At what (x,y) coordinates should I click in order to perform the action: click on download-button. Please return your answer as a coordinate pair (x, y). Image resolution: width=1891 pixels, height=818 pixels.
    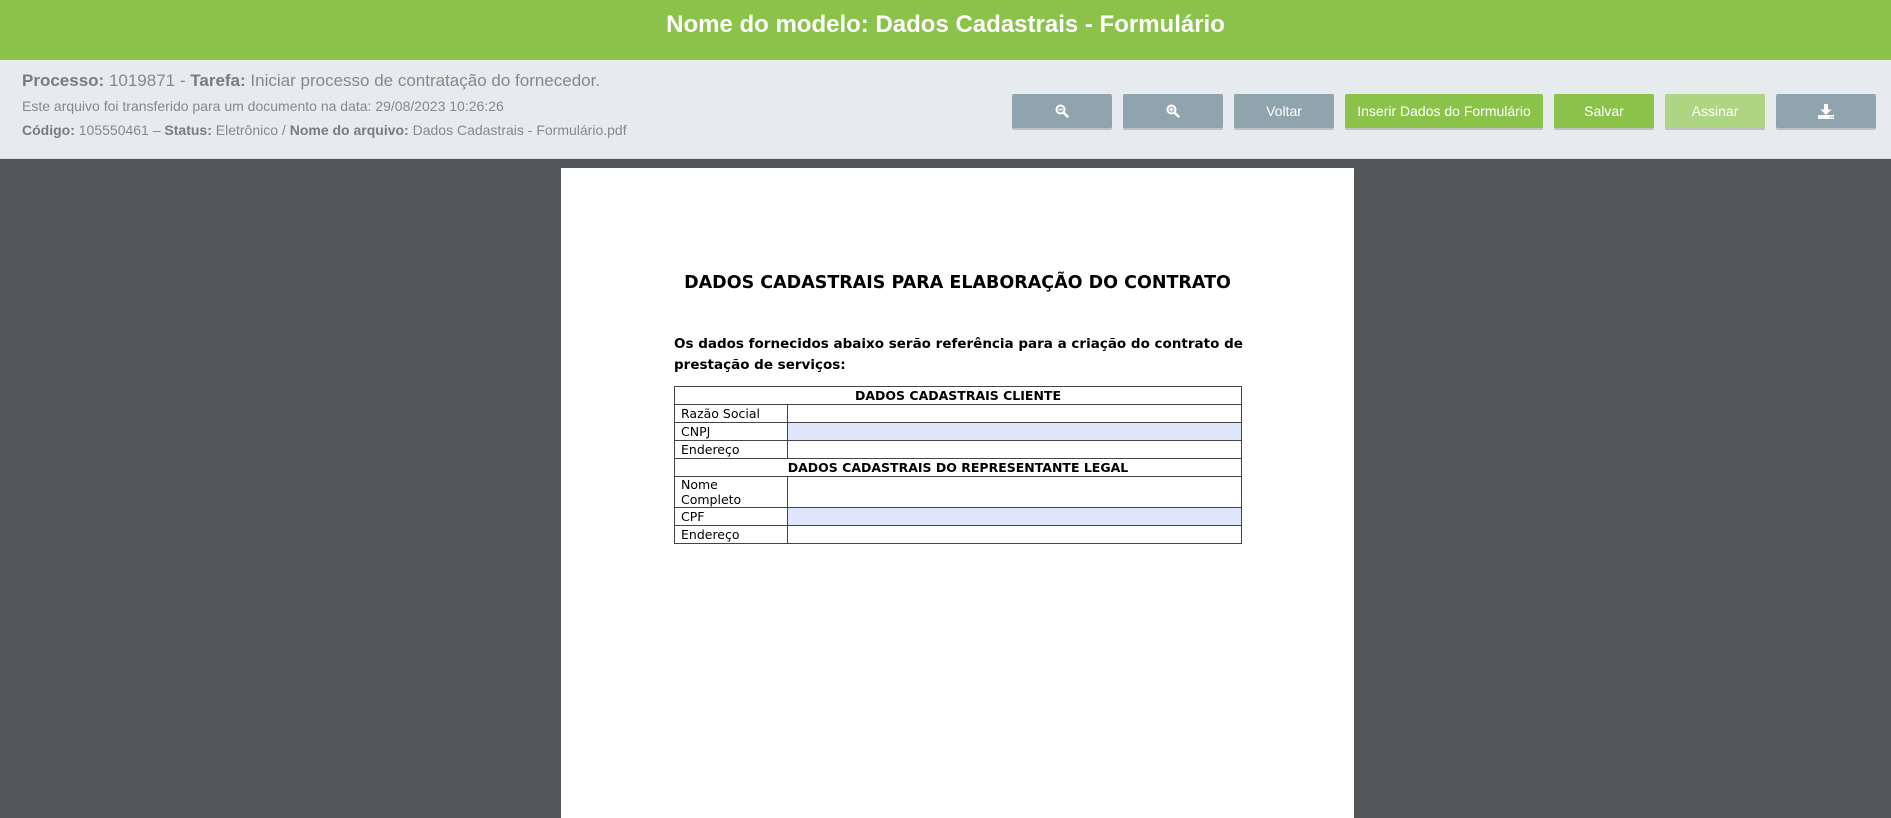
    Looking at the image, I should click on (1826, 111).